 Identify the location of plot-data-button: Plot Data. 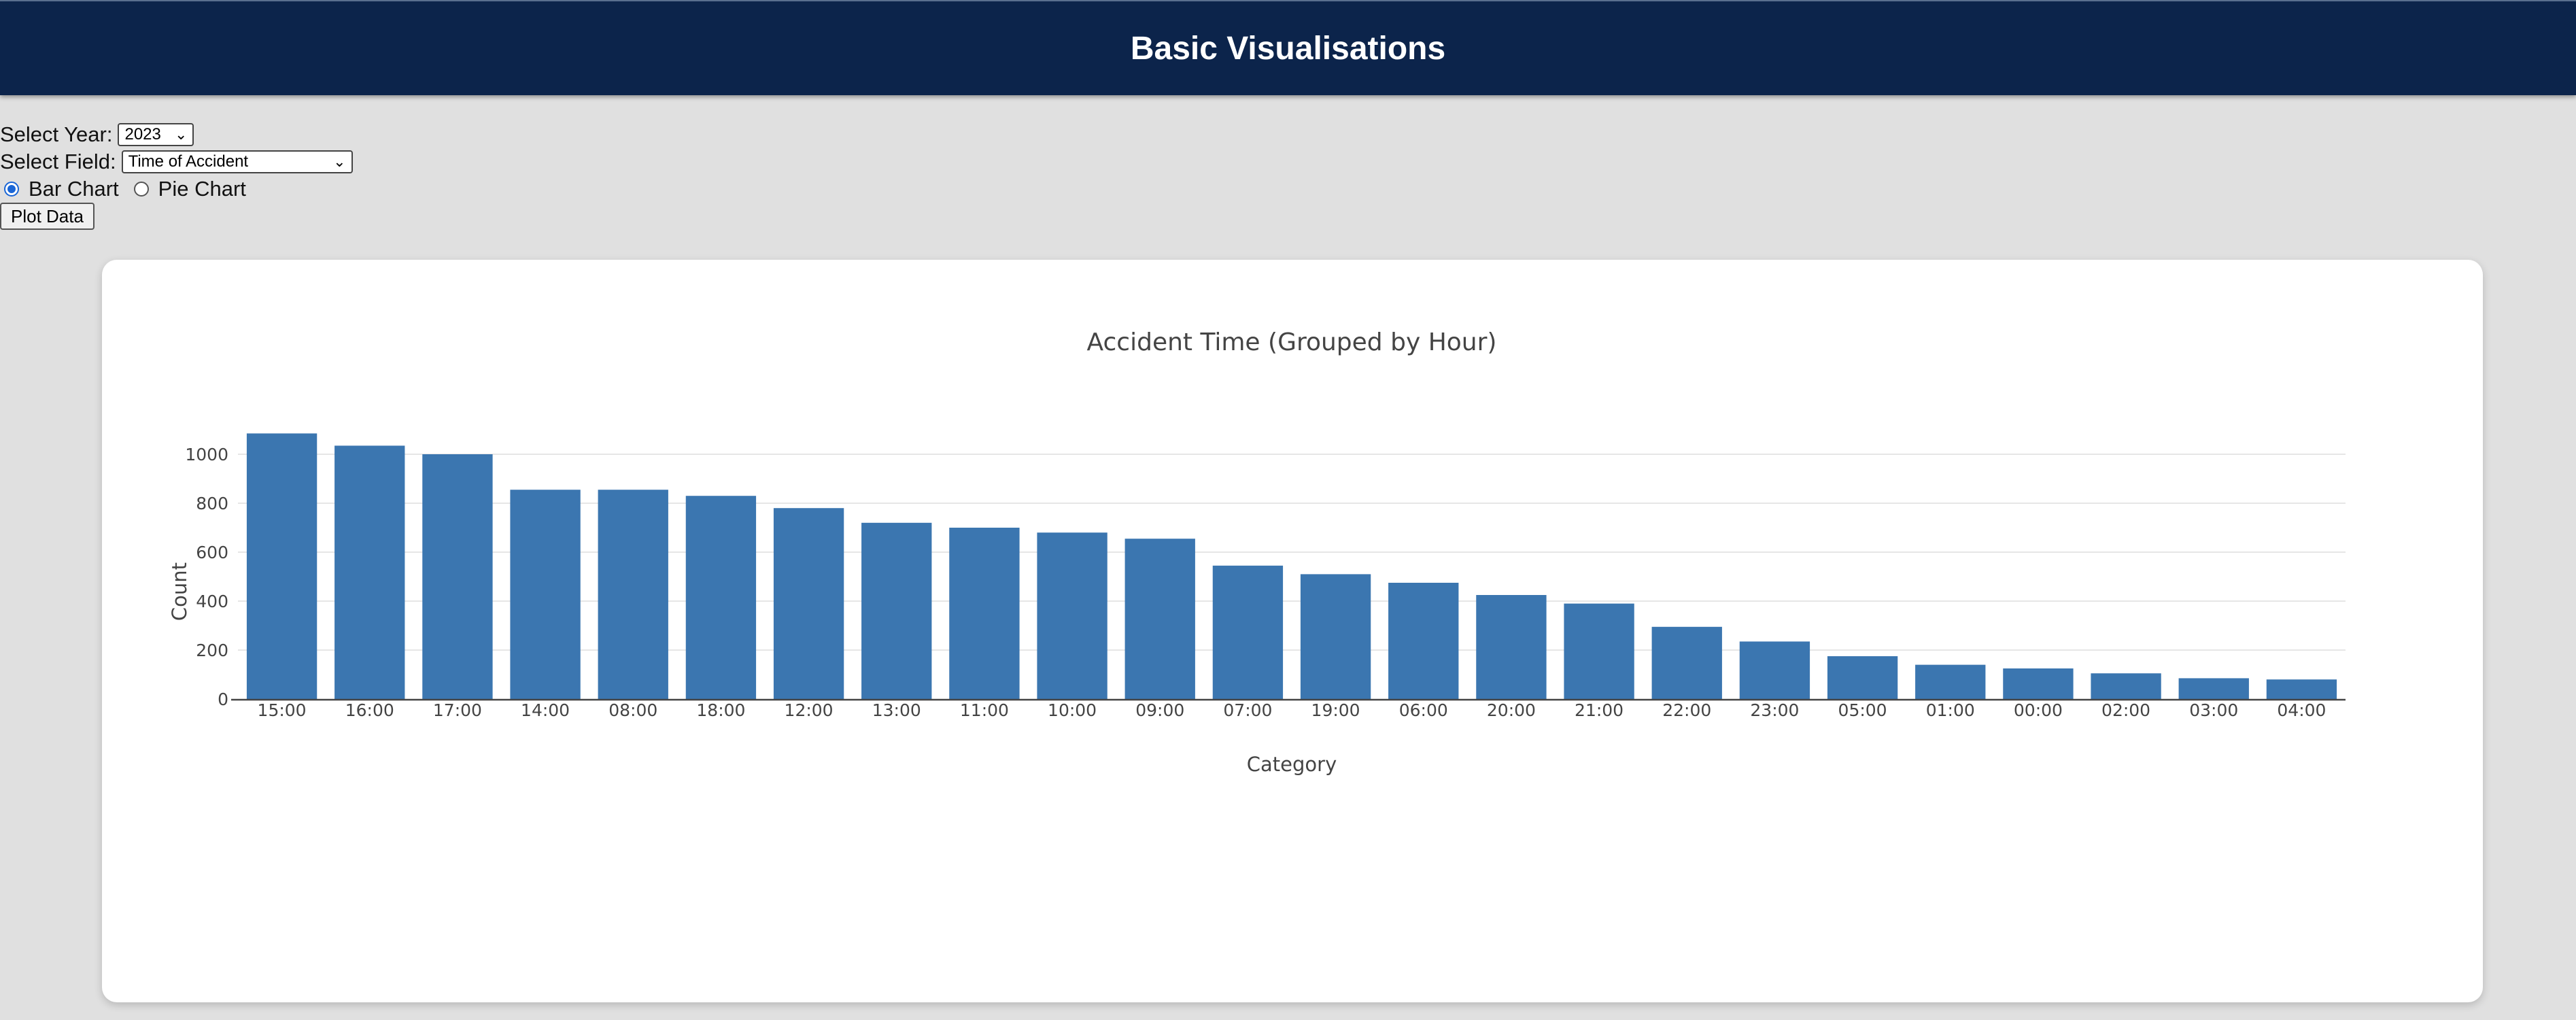
(48, 217).